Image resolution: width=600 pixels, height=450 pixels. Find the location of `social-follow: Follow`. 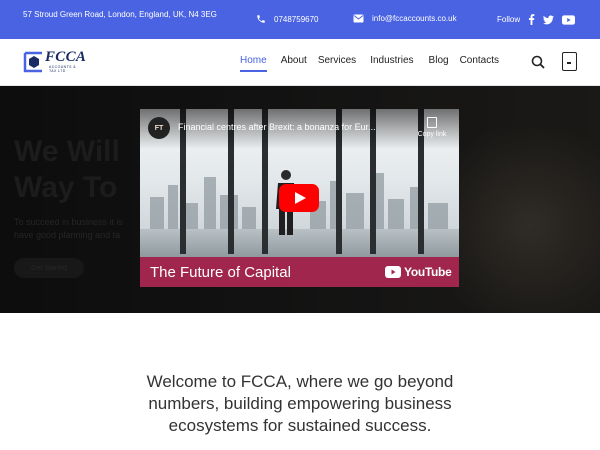

social-follow: Follow is located at coordinates (536, 19).